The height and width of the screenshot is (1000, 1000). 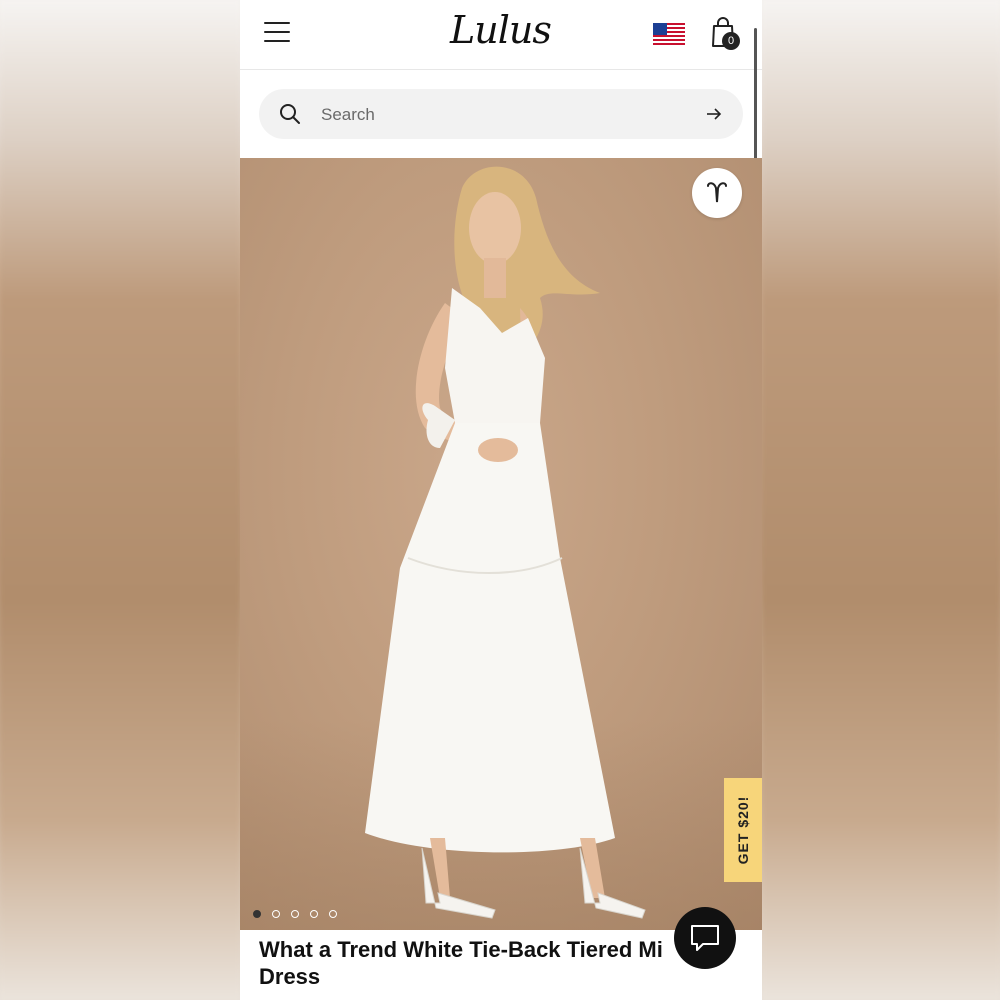 I want to click on product-title-line-1: What a Trend White Tie-Back Tiered Mi, so click(x=461, y=949).